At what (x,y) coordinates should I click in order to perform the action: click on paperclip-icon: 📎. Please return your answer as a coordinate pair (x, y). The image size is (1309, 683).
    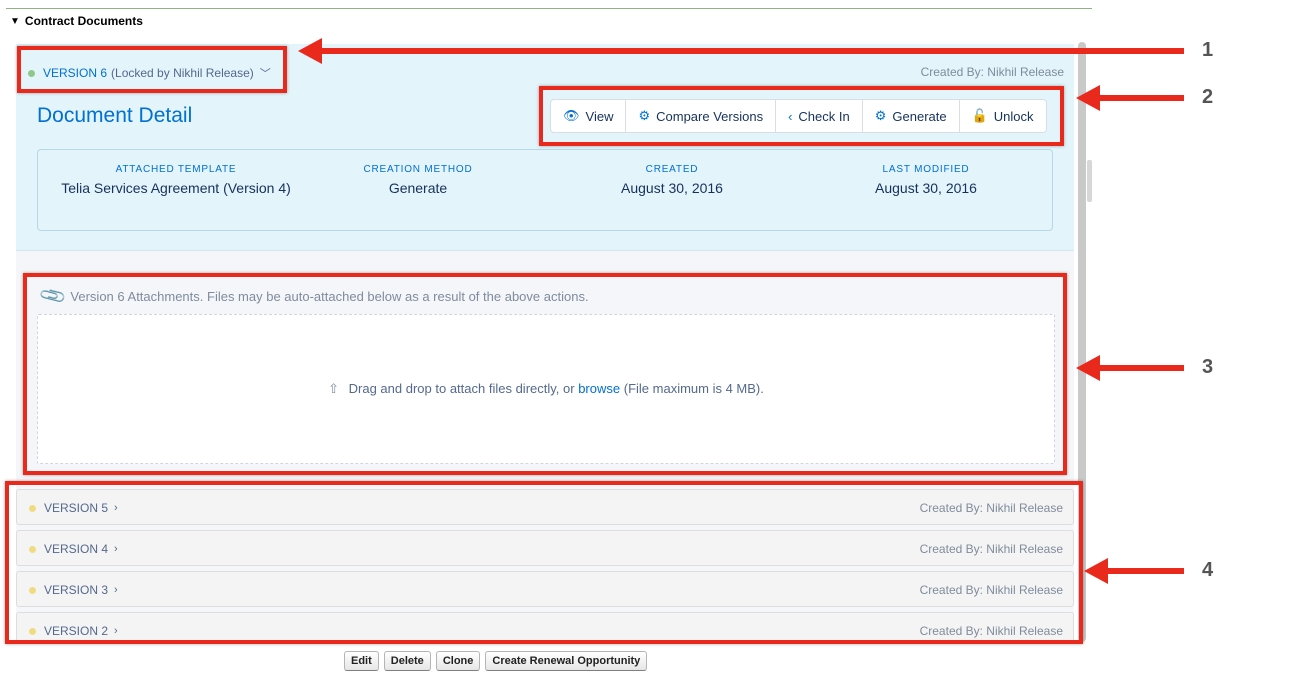
    Looking at the image, I should click on (53, 296).